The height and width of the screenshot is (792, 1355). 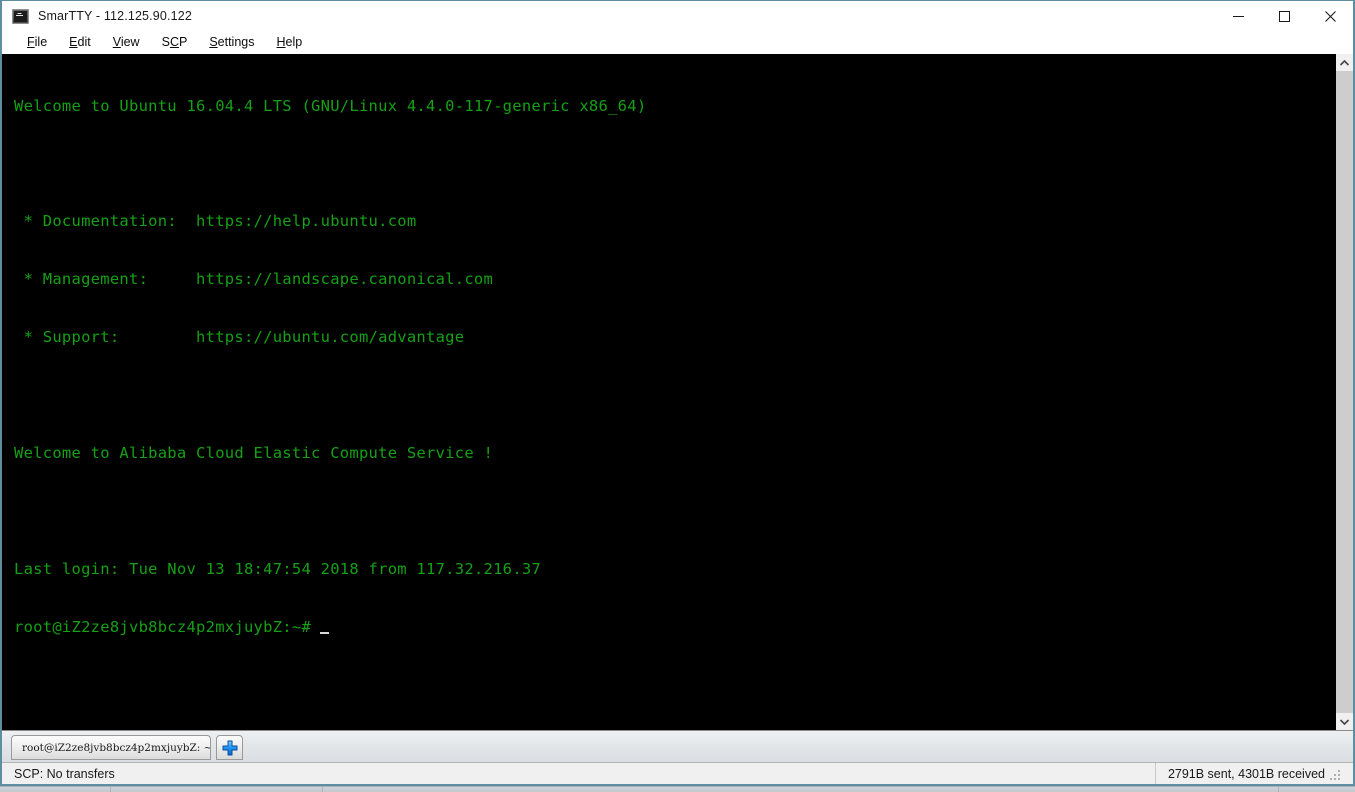 What do you see at coordinates (1246, 773) in the screenshot?
I see `traffic-status-label: 2791B sent, 4301B received` at bounding box center [1246, 773].